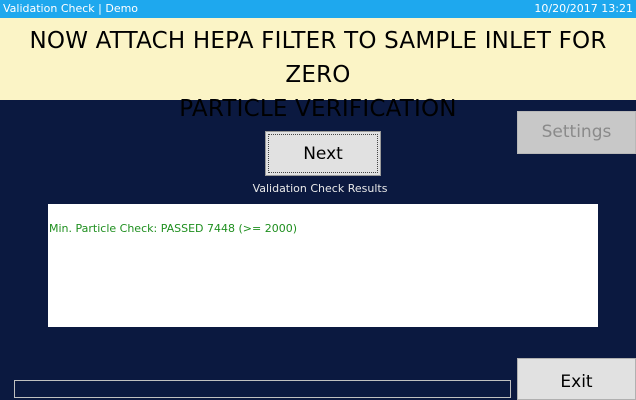  What do you see at coordinates (318, 9) in the screenshot?
I see `title-bar: Validation Check | Demo 10/20/2017 13:21` at bounding box center [318, 9].